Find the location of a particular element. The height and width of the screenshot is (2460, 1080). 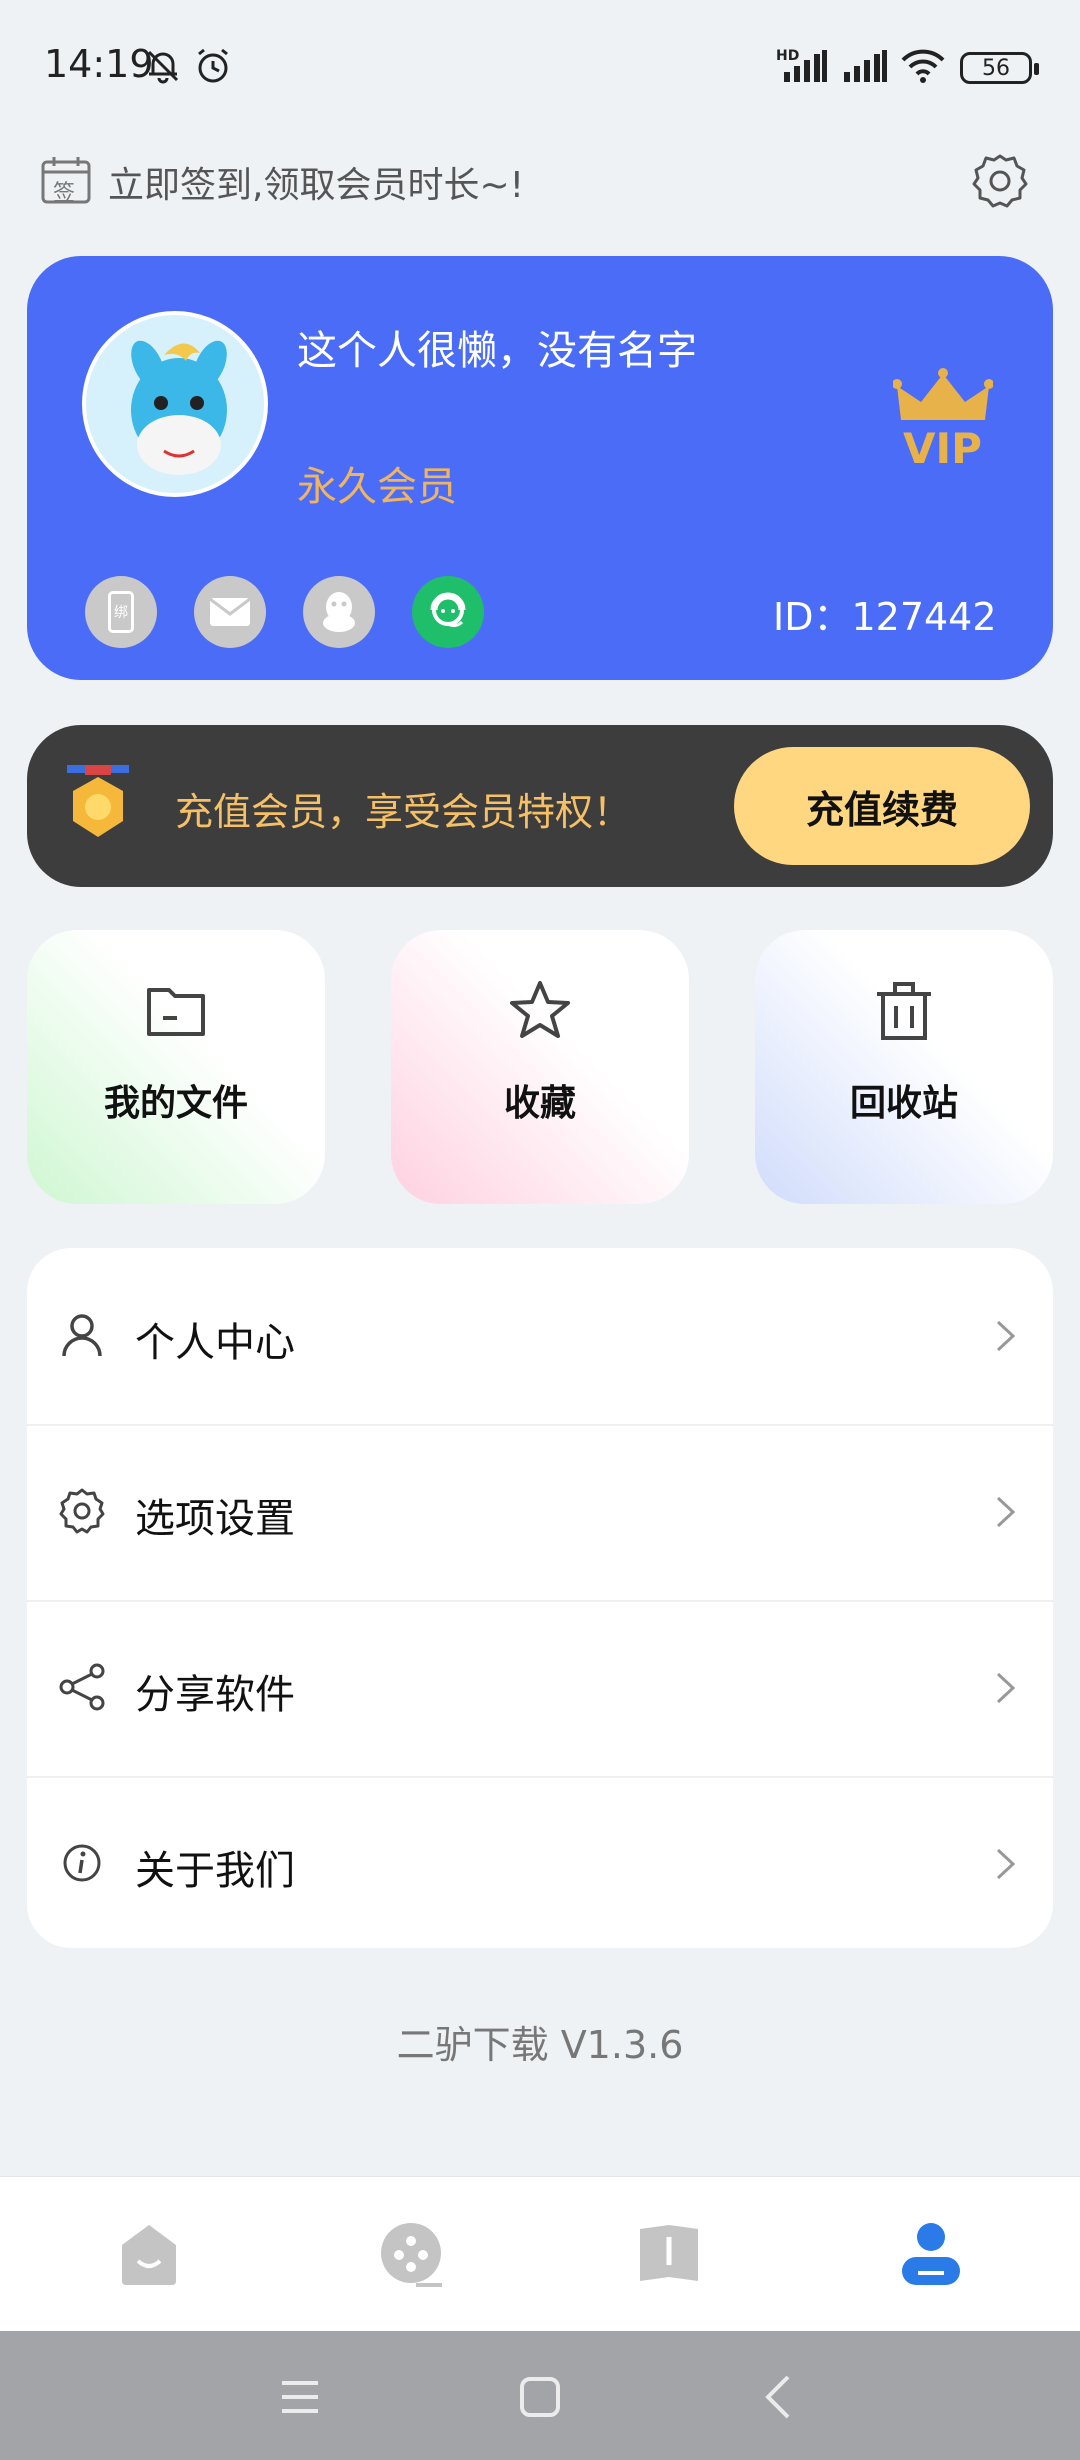

nav-library-icon is located at coordinates (669, 2254).